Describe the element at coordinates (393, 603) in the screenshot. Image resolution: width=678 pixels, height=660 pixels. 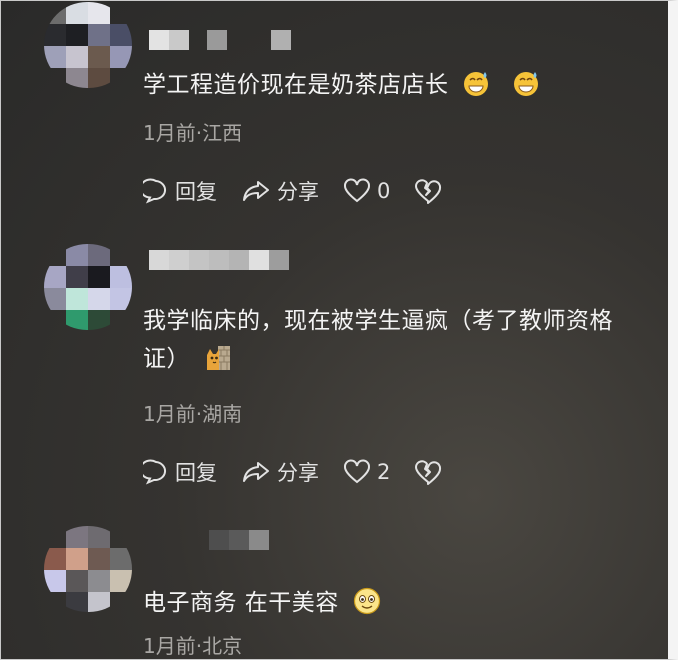
I see `comment-text: 电子商务 在干美容` at that location.